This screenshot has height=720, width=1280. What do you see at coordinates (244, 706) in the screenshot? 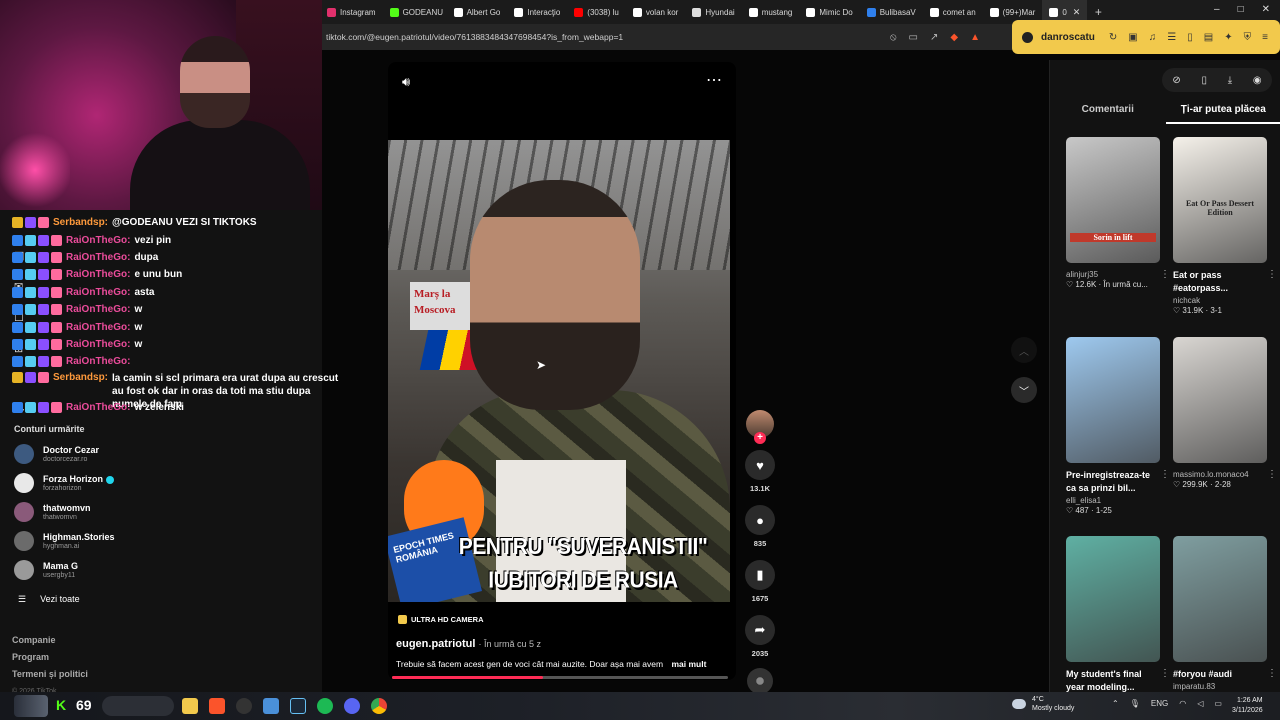
I see `obs-icon` at bounding box center [244, 706].